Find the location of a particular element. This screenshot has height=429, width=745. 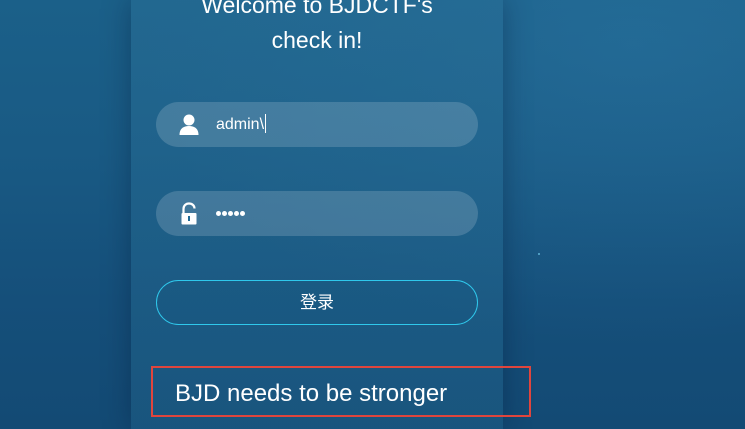

username-field: admin\ is located at coordinates (317, 124).